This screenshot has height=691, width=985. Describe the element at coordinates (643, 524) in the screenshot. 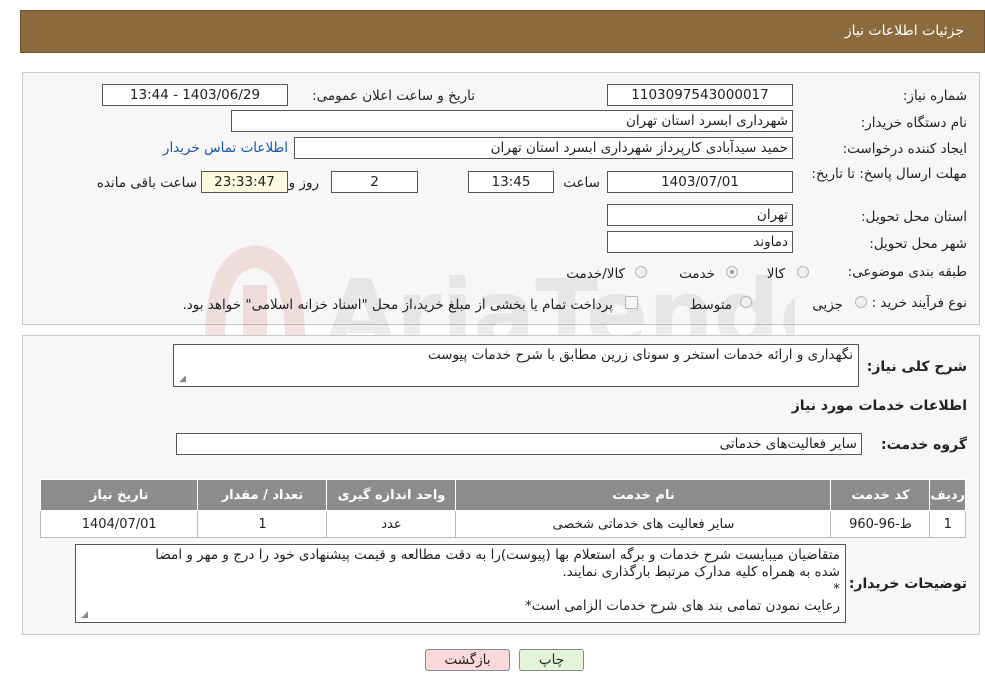

I see `cell-service-name: سایر فعالیت های خدماتی شخصی` at that location.